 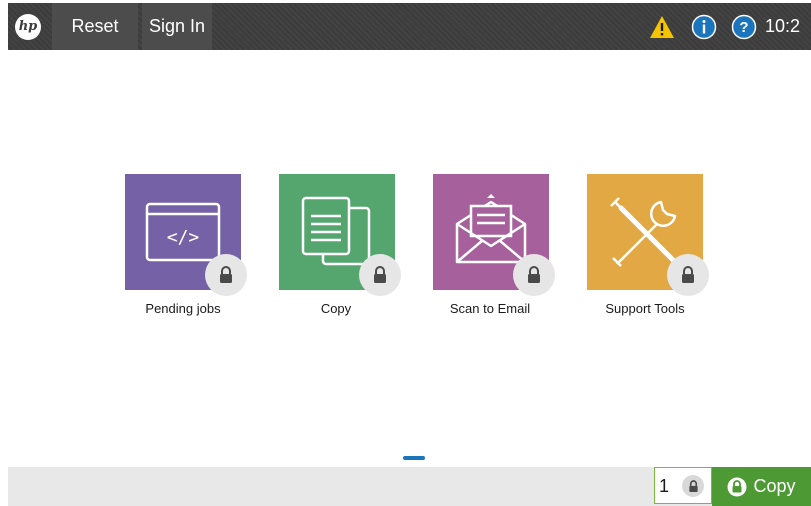 I want to click on top-bar: hp Reset Sign In ? 10:2, so click(x=409, y=26).